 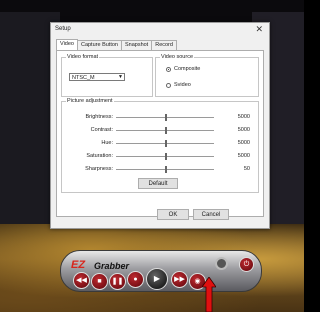 I want to click on brightness-label: Brightness:, so click(x=99, y=117).